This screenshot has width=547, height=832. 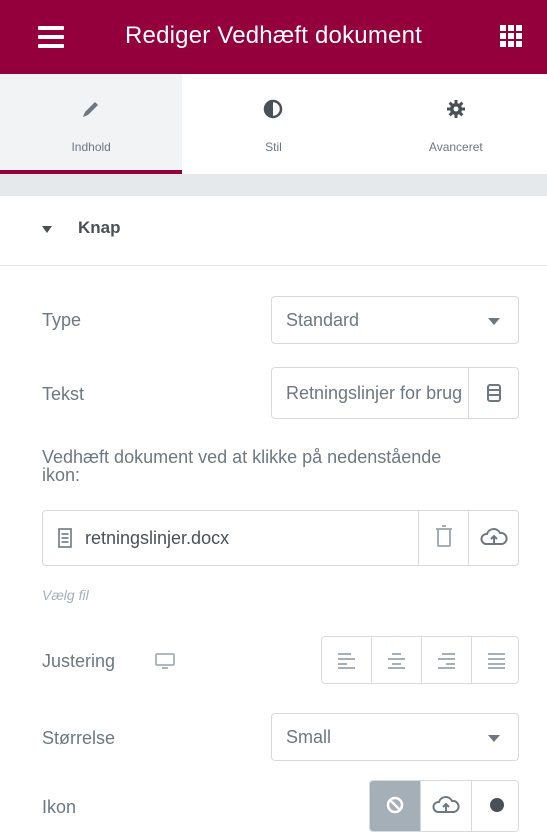 What do you see at coordinates (79, 738) in the screenshot?
I see `size-label: Størrelse` at bounding box center [79, 738].